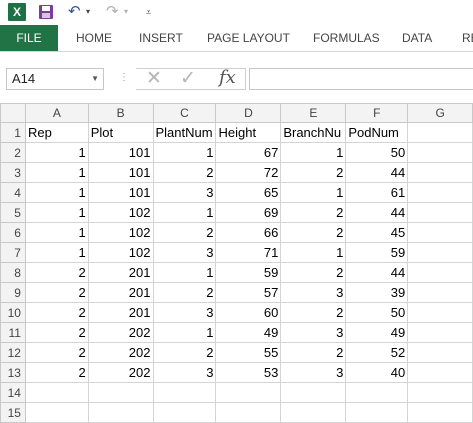 This screenshot has height=423, width=473. I want to click on tab-file: FILE, so click(29, 38).